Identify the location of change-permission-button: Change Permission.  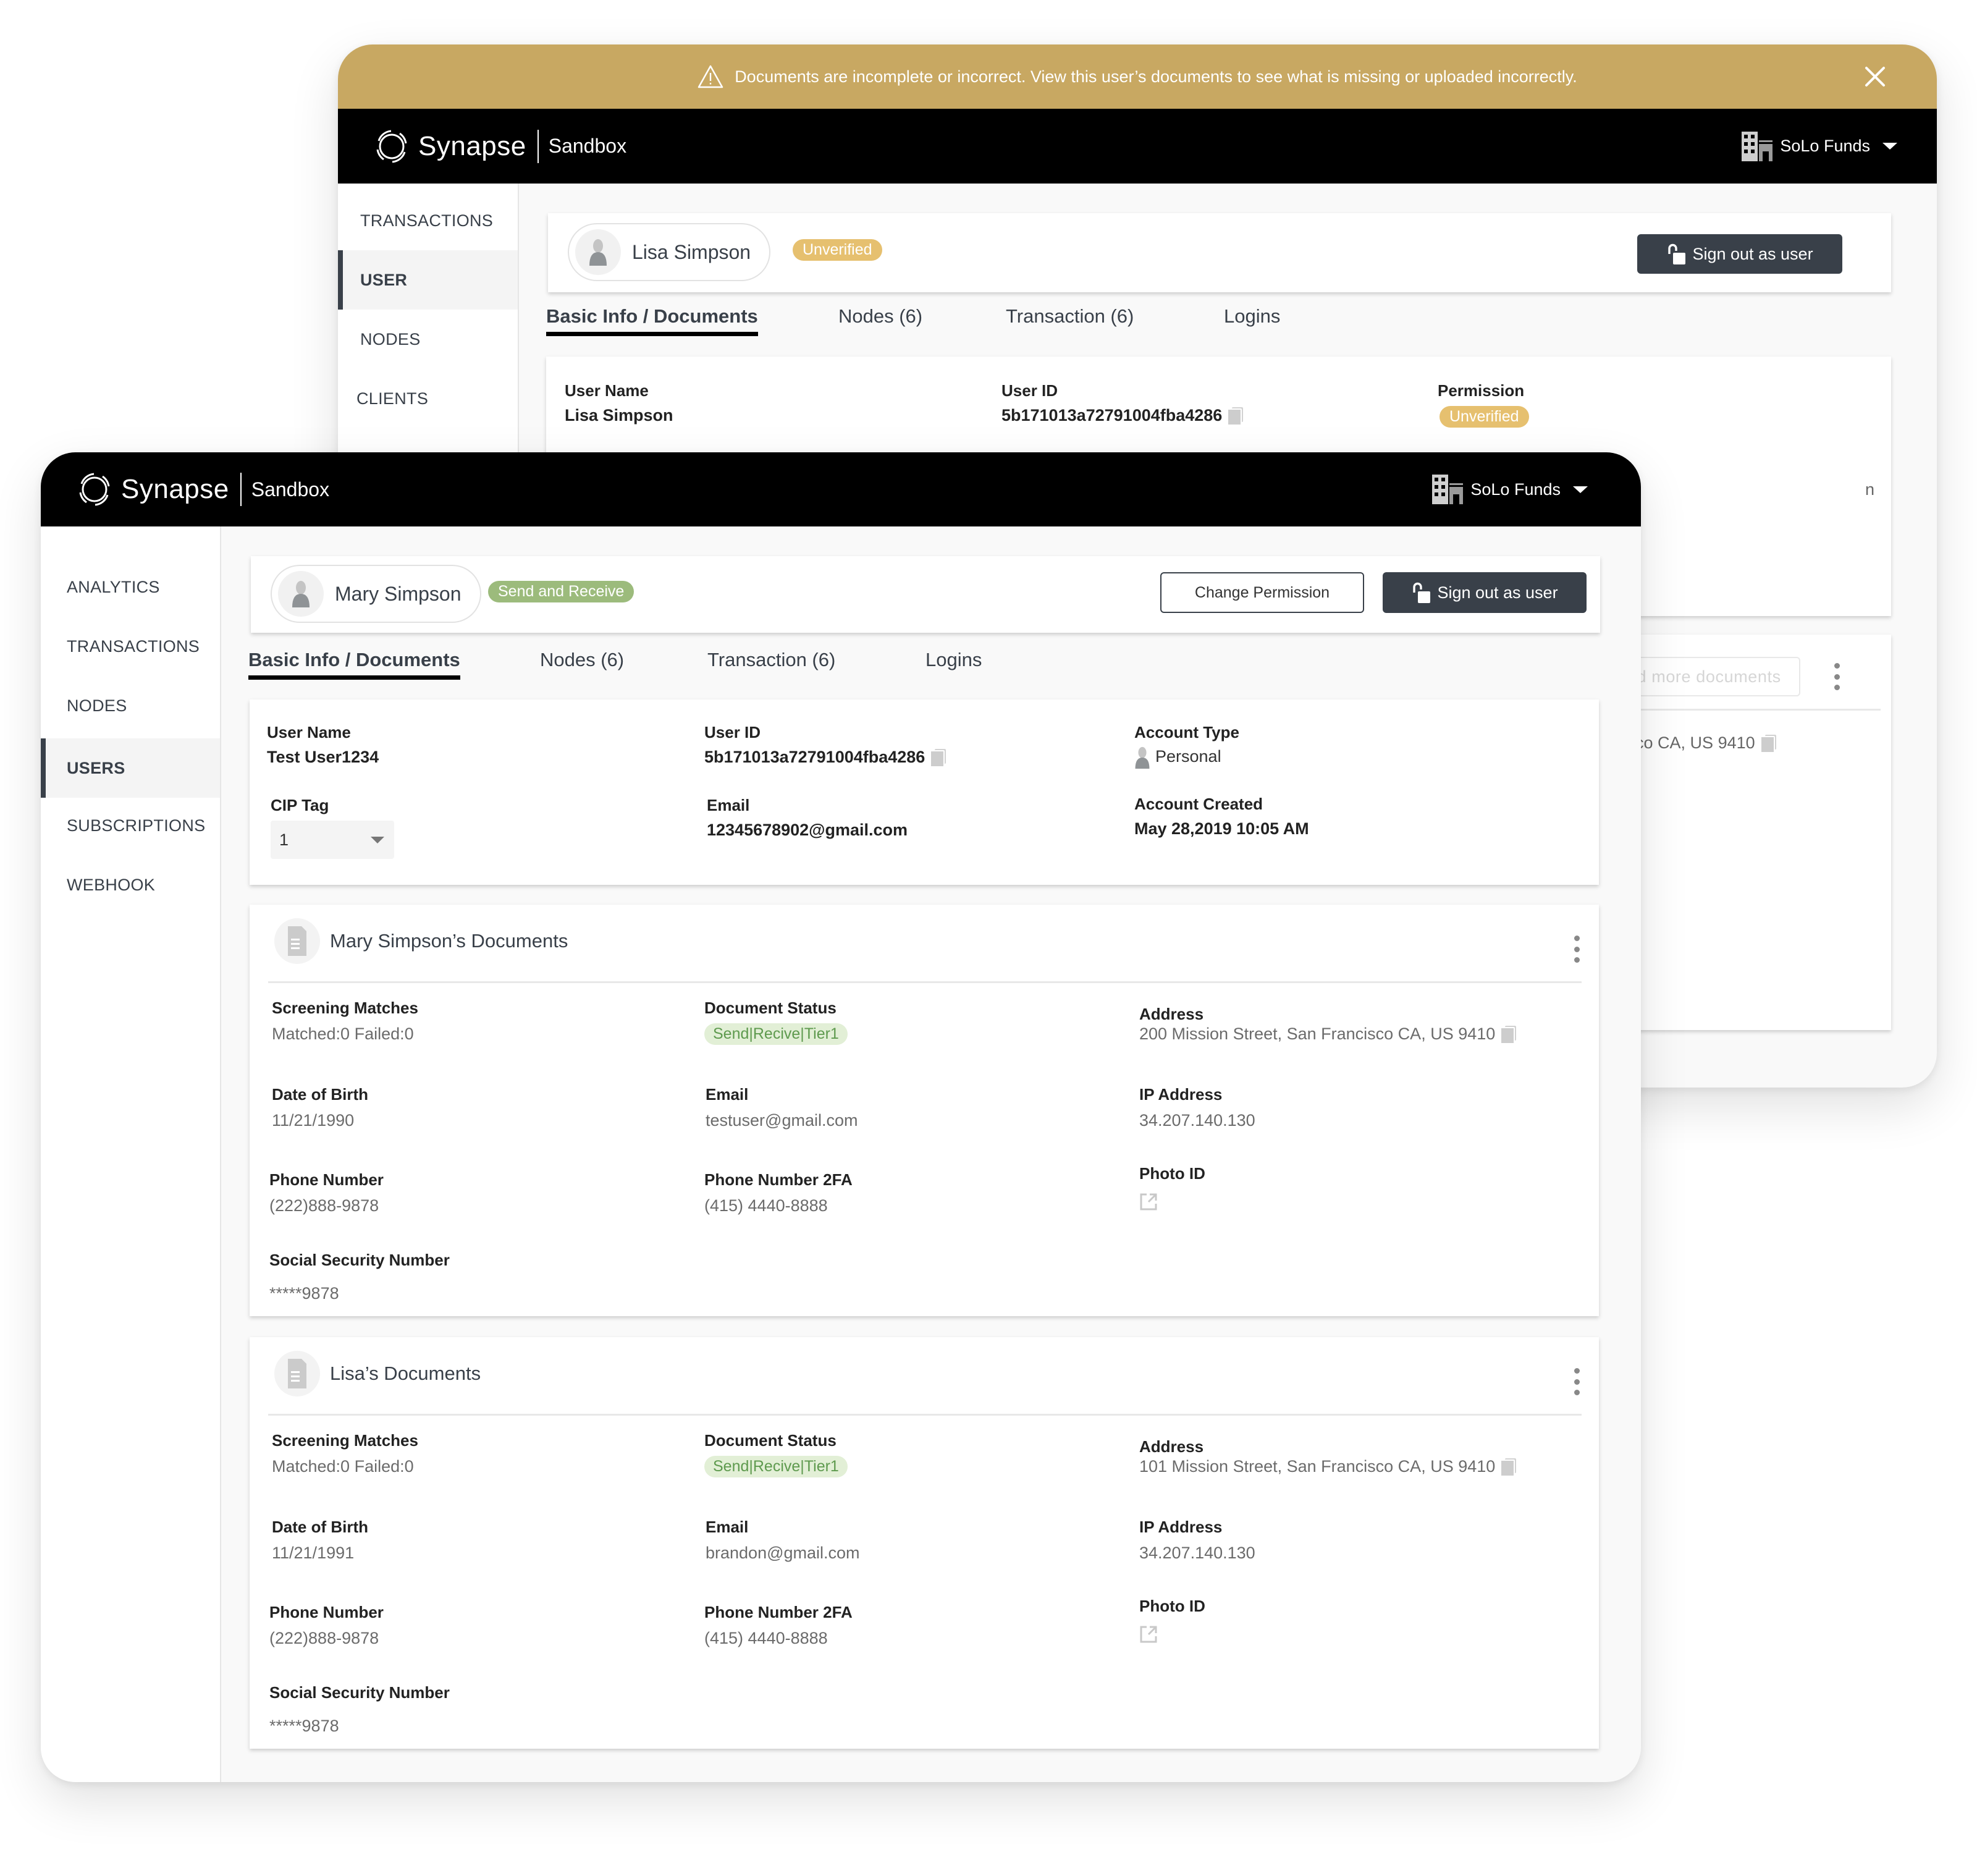
(1262, 592).